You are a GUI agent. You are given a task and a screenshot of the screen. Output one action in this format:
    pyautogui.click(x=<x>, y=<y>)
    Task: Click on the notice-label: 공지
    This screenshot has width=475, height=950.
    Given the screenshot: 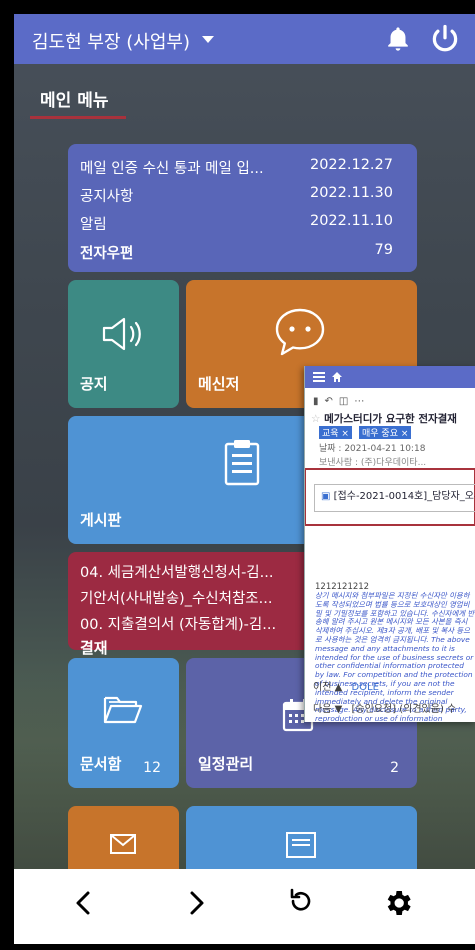 What is the action you would take?
    pyautogui.click(x=94, y=384)
    